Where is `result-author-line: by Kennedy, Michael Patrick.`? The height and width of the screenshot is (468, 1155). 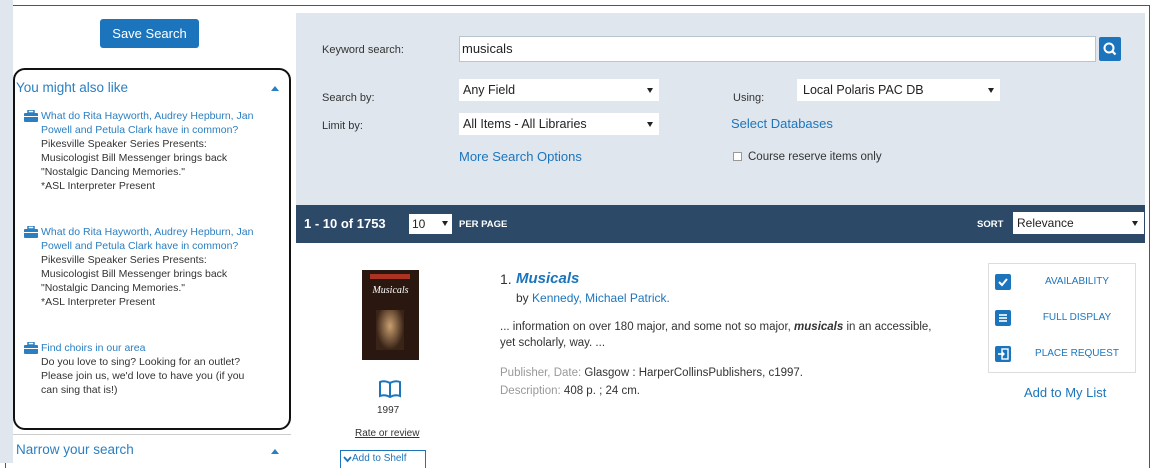
result-author-line: by Kennedy, Michael Patrick. is located at coordinates (593, 298).